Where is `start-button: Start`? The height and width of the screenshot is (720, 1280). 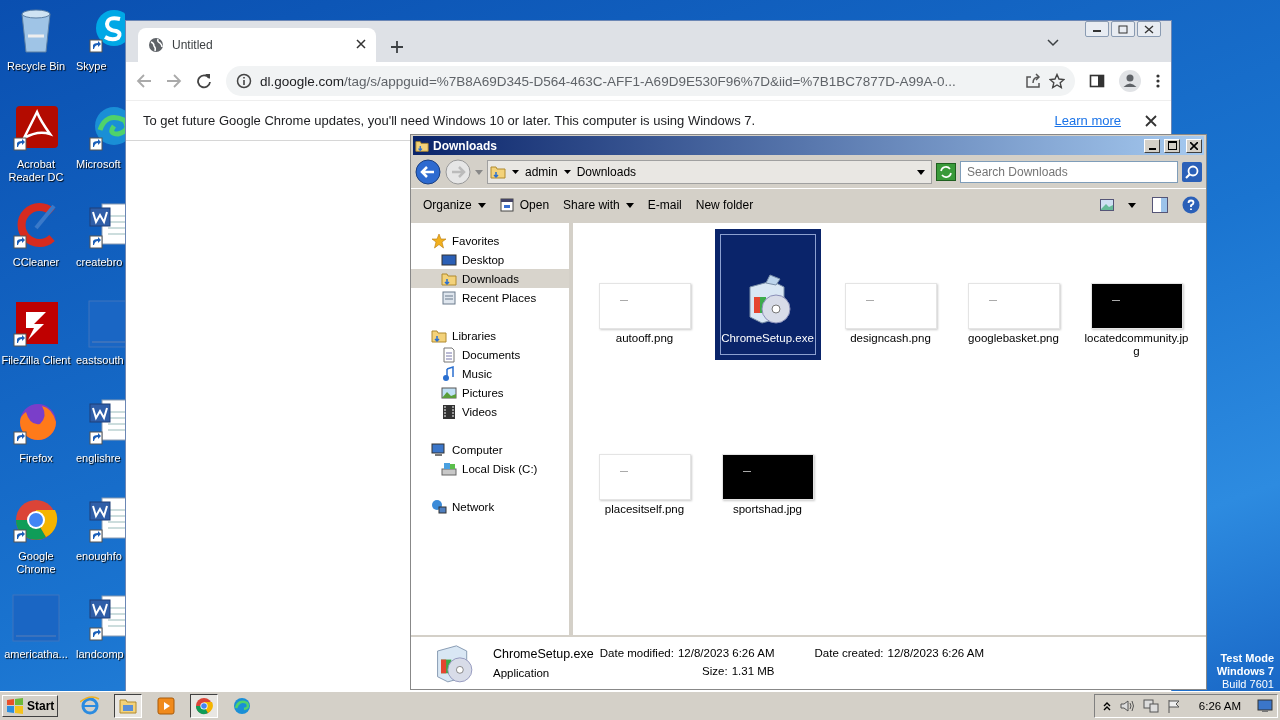
start-button: Start is located at coordinates (30, 706).